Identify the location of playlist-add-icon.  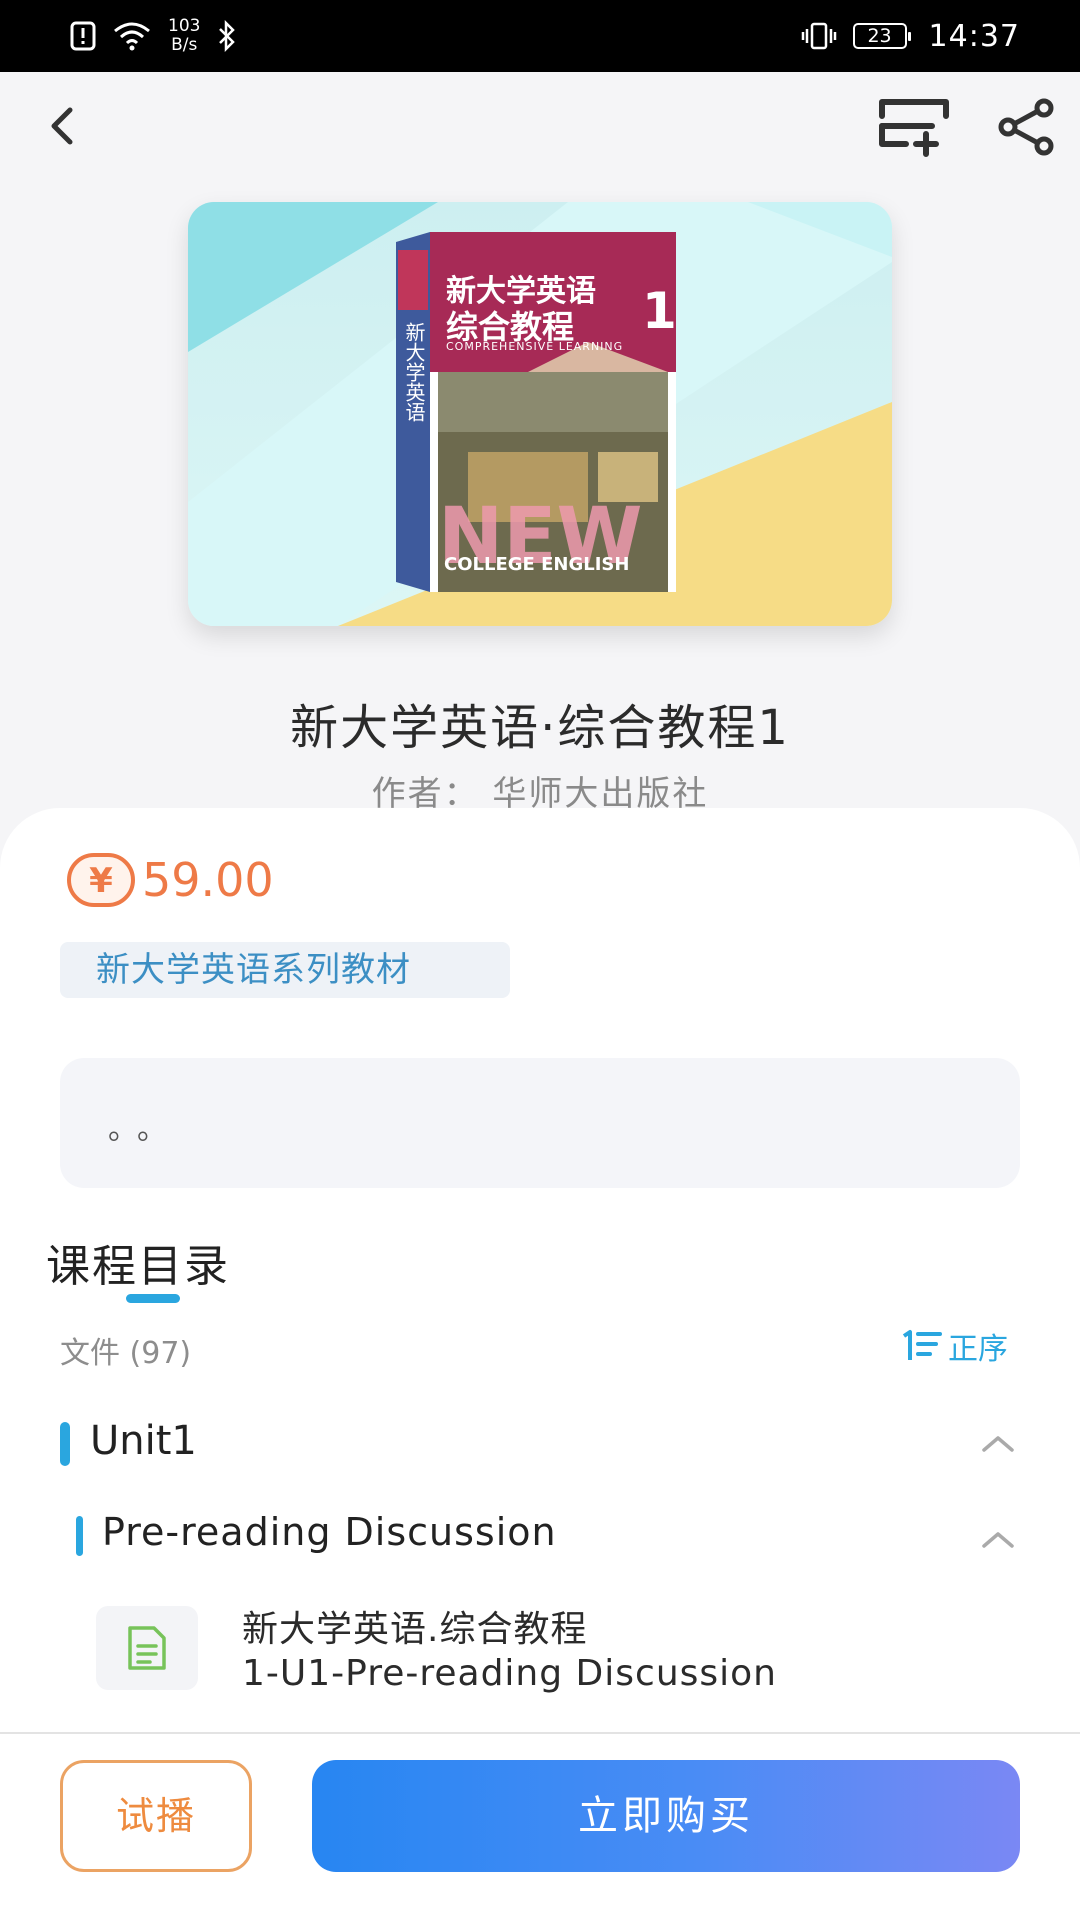
(914, 127).